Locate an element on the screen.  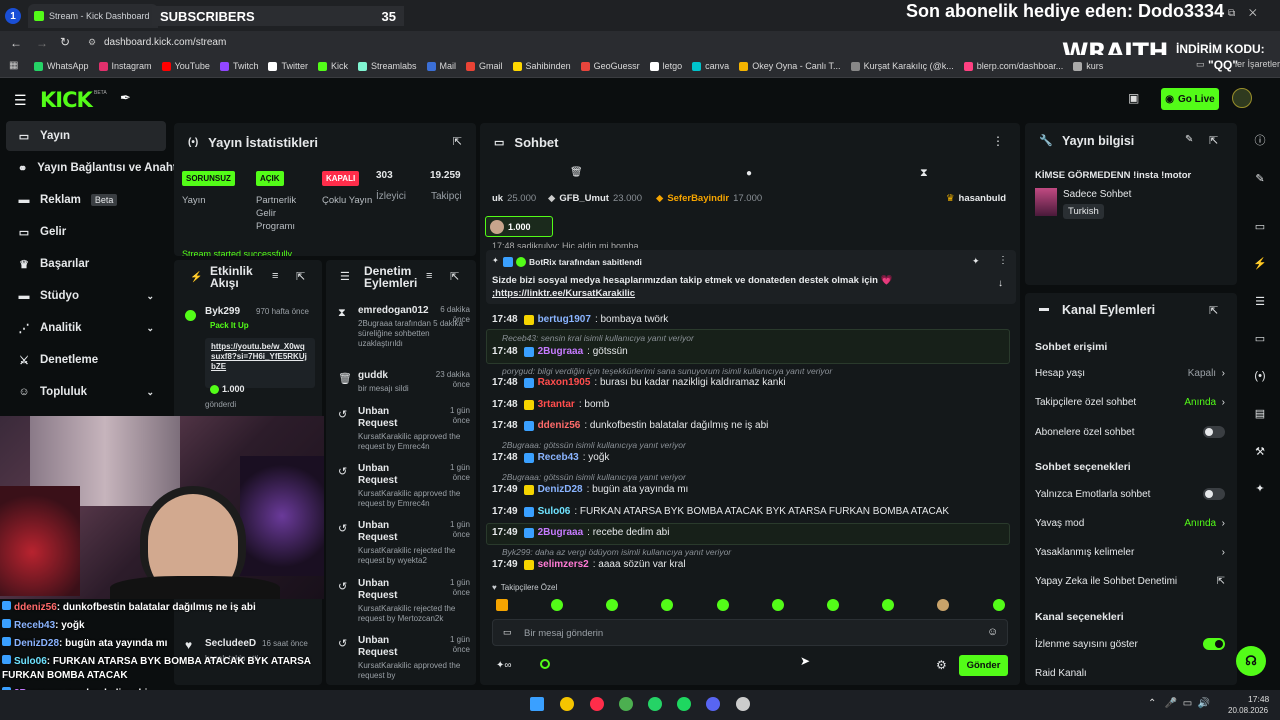
bookmark-item: Gmail is located at coordinates (484, 66).